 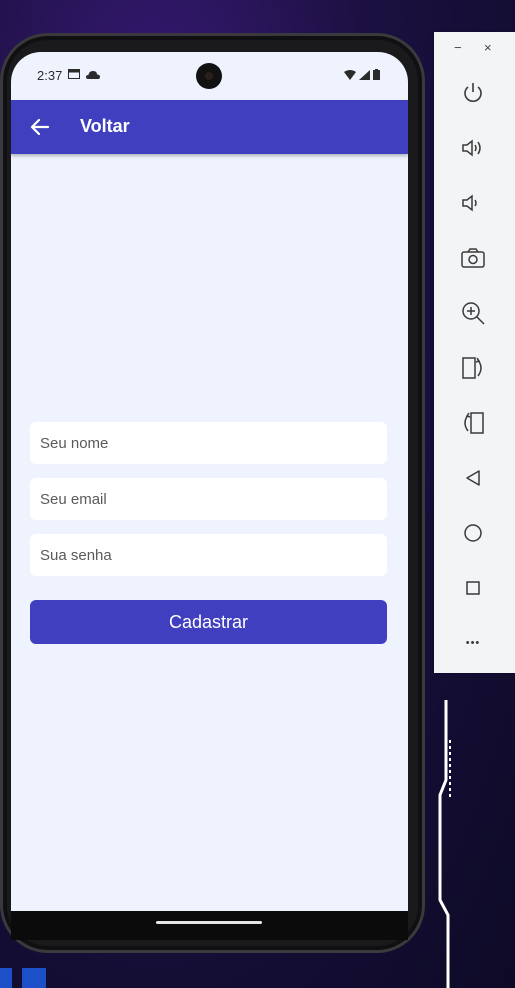 What do you see at coordinates (50, 75) in the screenshot?
I see `status-time: 2:37` at bounding box center [50, 75].